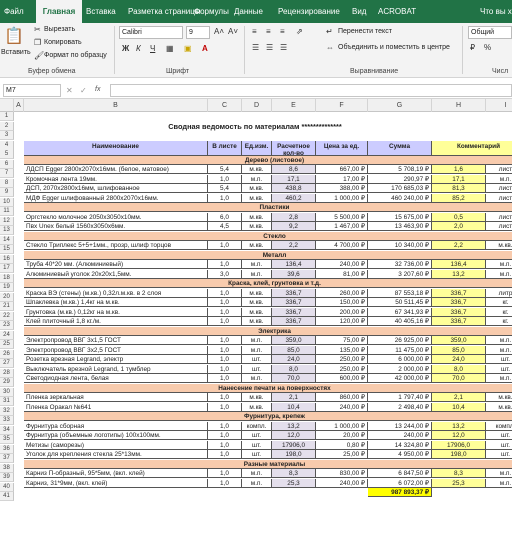 This screenshot has width=512, height=540. Describe the element at coordinates (37, 30) in the screenshot. I see `scissors-icon: ✂` at that location.